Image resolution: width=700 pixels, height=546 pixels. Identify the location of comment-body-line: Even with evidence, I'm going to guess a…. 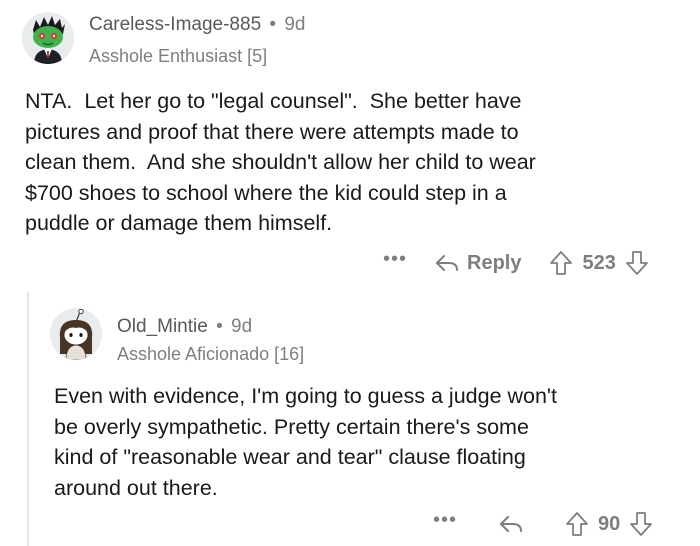
(306, 396).